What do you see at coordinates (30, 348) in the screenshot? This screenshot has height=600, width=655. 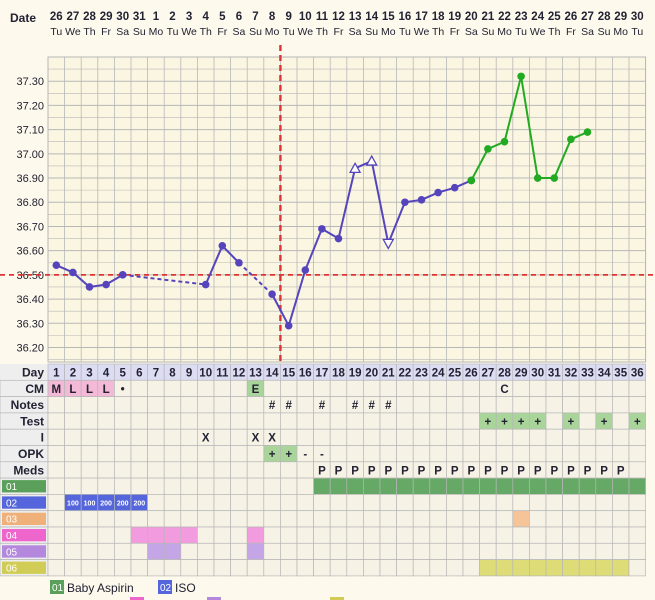 I see `y-tick-label: 36.20` at bounding box center [30, 348].